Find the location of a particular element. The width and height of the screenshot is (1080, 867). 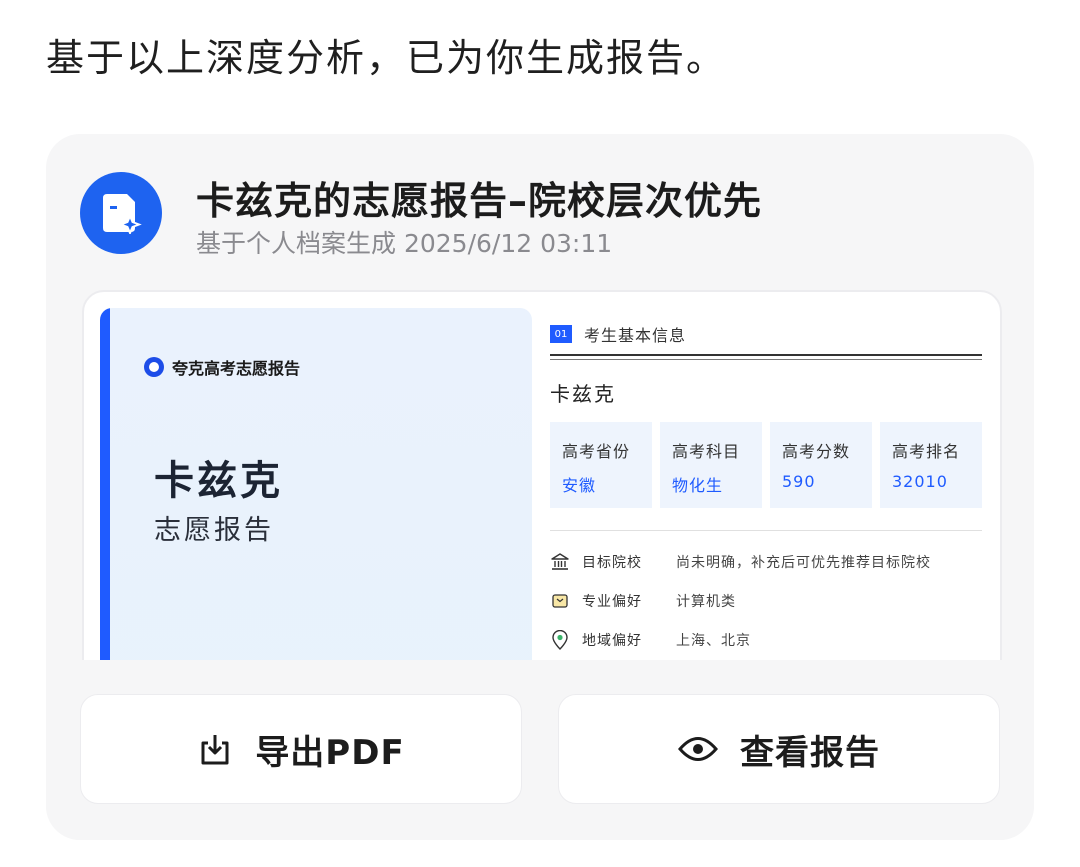

pref-target-school: 目标院校 尚未明确，补充后可优先推荐目标院校 is located at coordinates (740, 562).